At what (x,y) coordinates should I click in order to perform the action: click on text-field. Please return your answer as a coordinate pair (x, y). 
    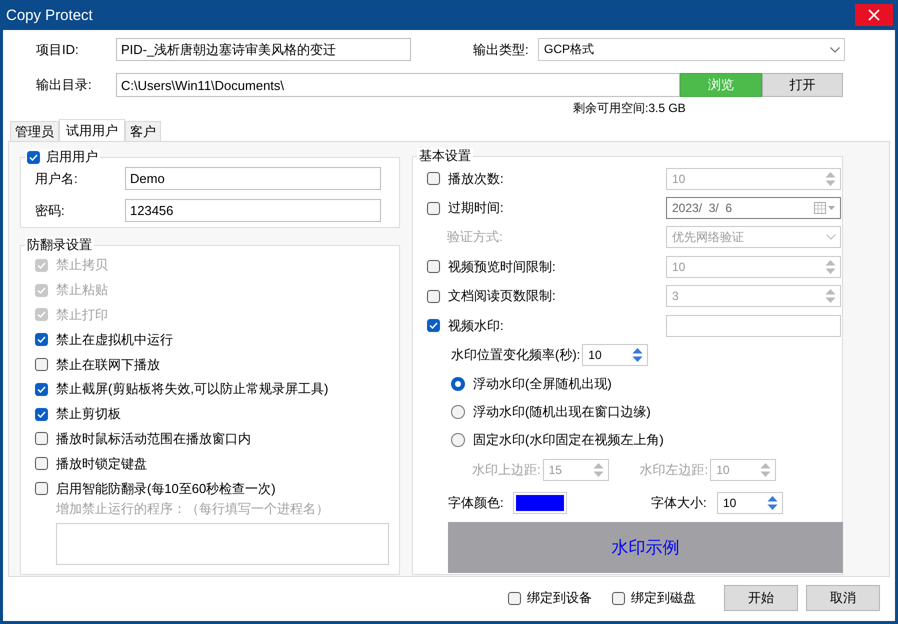
    Looking at the image, I should click on (753, 325).